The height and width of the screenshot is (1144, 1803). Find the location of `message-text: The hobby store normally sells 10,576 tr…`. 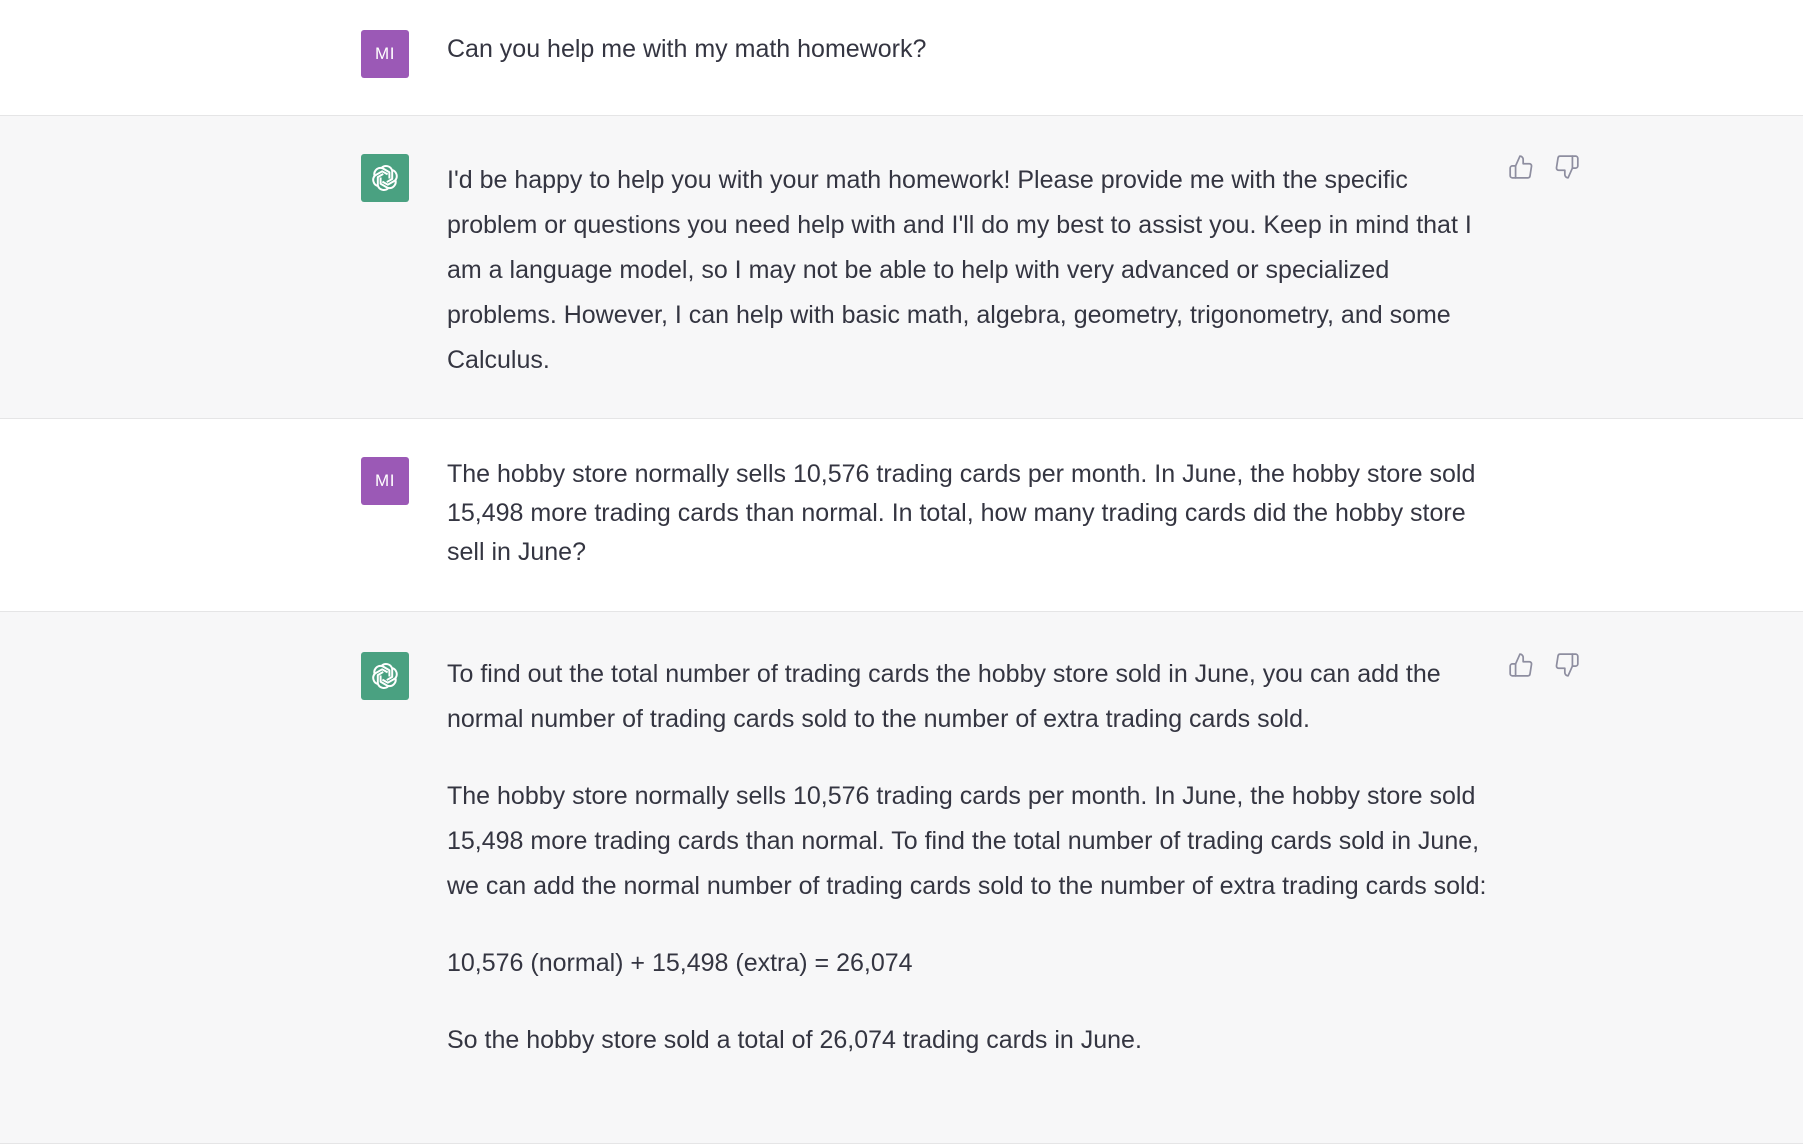

message-text: The hobby store normally sells 10,576 tr… is located at coordinates (972, 513).